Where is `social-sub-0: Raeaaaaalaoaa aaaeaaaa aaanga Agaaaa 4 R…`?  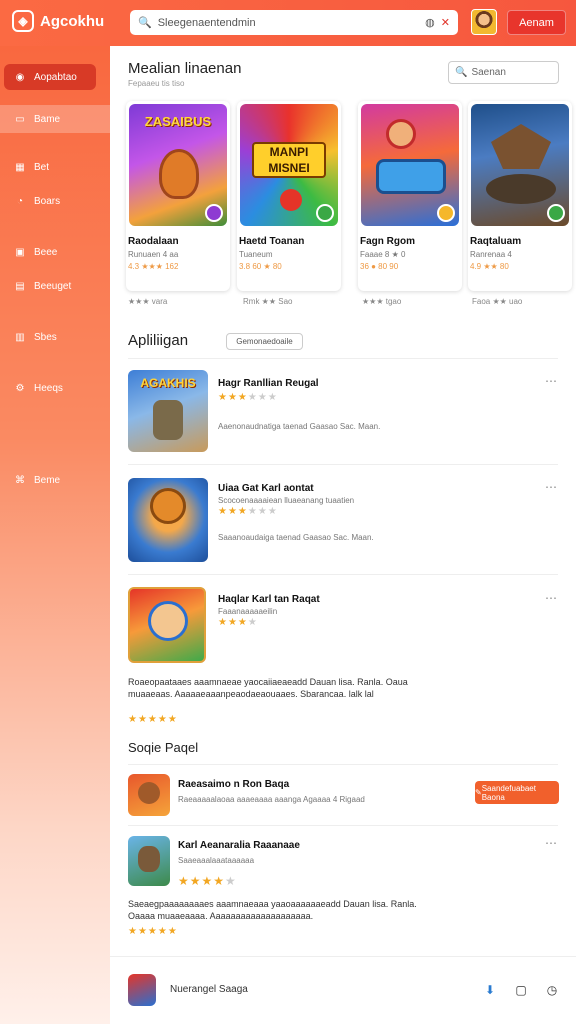
social-sub-0: Raeaaaaalaoaa aaaeaaaa aaanga Agaaaa 4 R… is located at coordinates (271, 799).